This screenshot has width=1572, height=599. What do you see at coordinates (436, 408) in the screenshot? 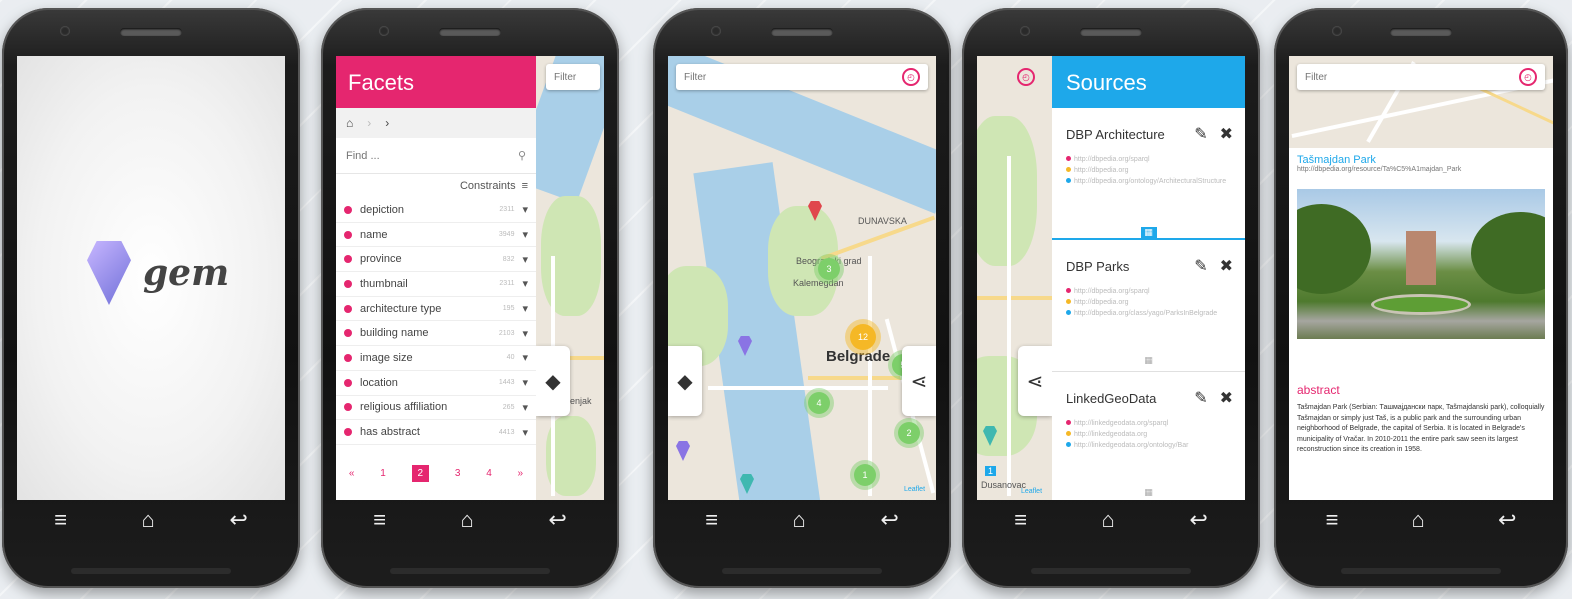
I see `facet-item: religious affiliation 265 ▾` at bounding box center [436, 408].